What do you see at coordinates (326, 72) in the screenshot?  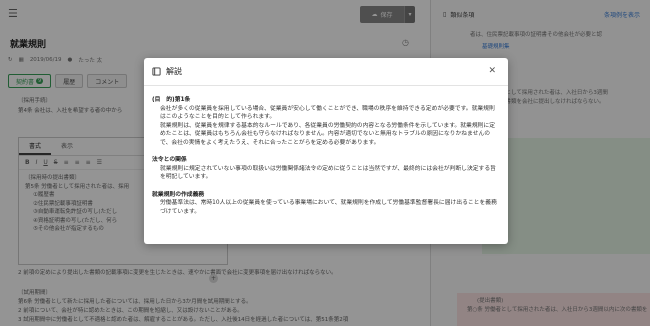 I see `dialog-header: 解説 ✕` at bounding box center [326, 72].